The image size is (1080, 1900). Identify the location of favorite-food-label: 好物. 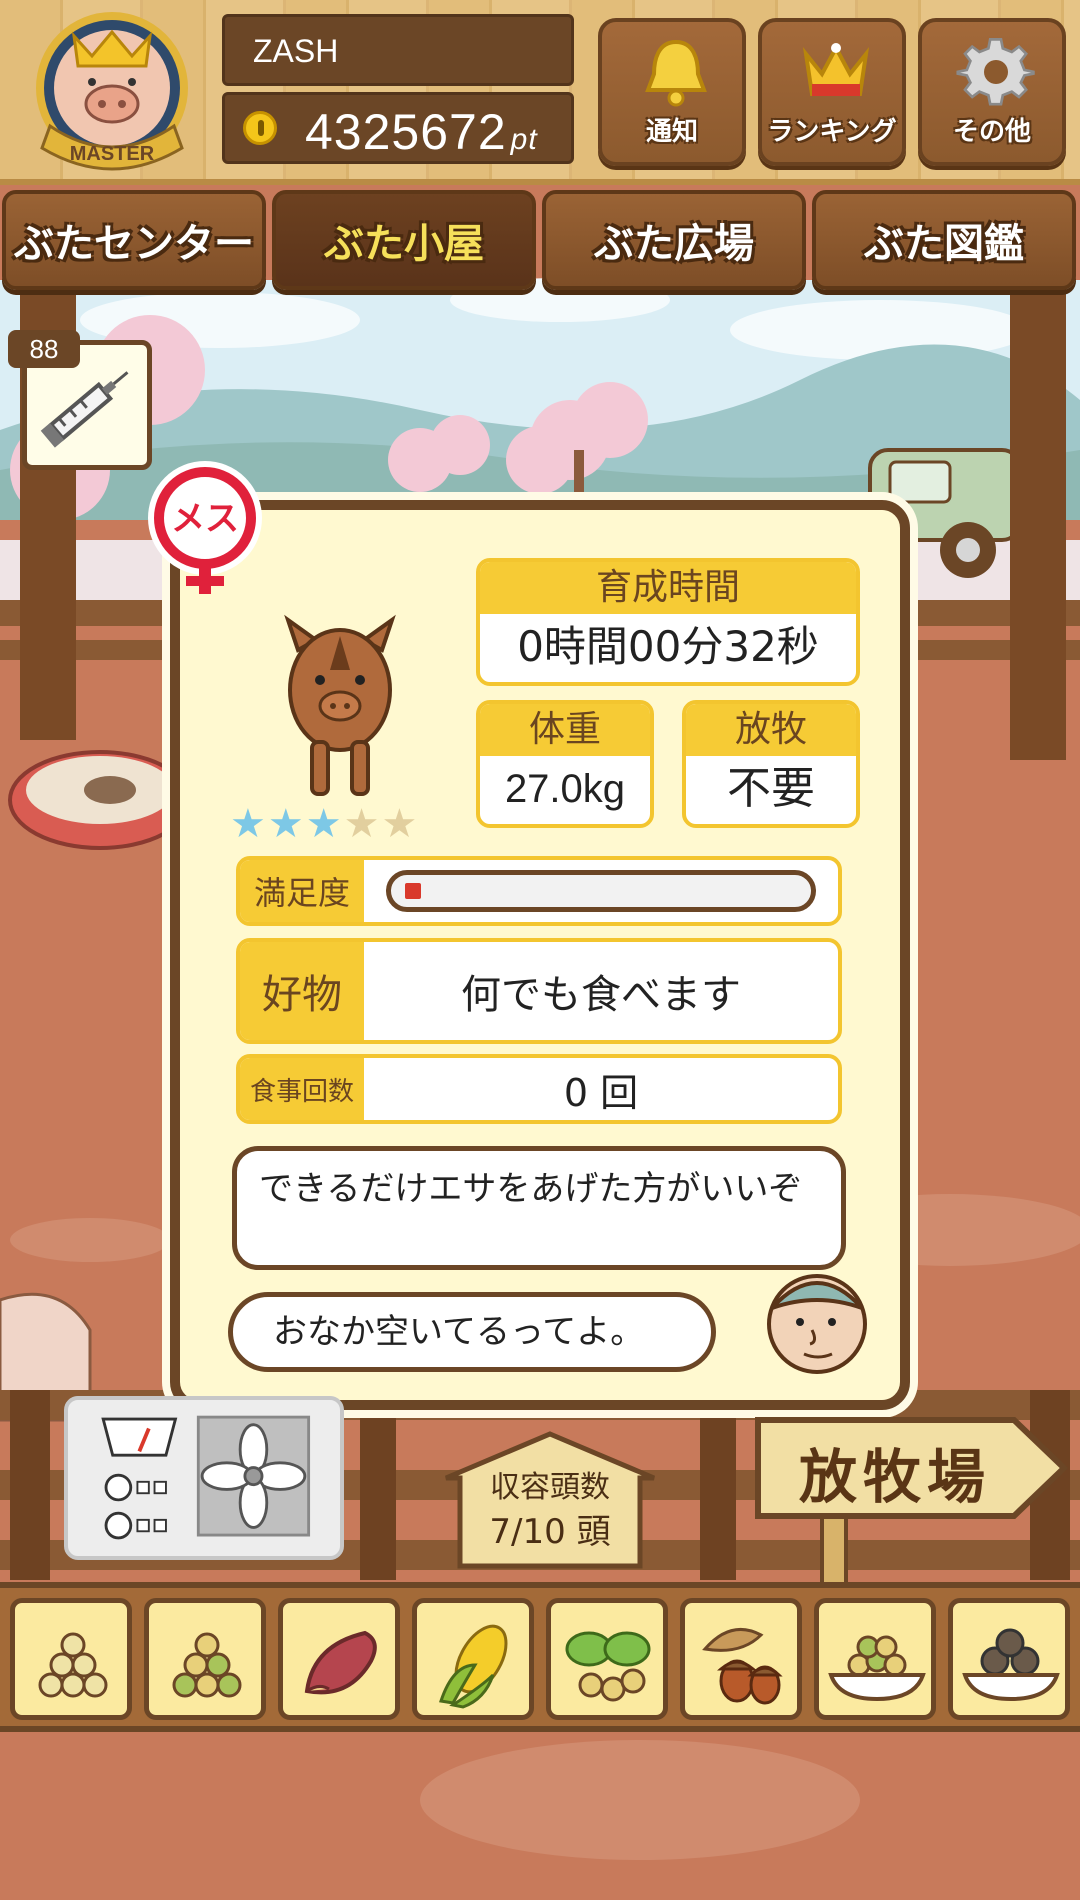
(302, 991).